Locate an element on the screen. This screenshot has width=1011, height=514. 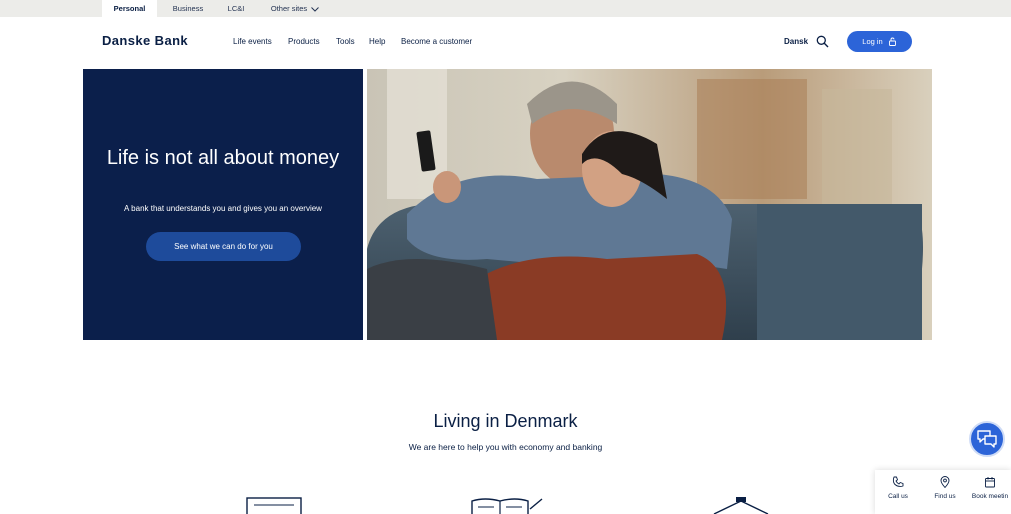
login-button: Log in is located at coordinates (879, 41).